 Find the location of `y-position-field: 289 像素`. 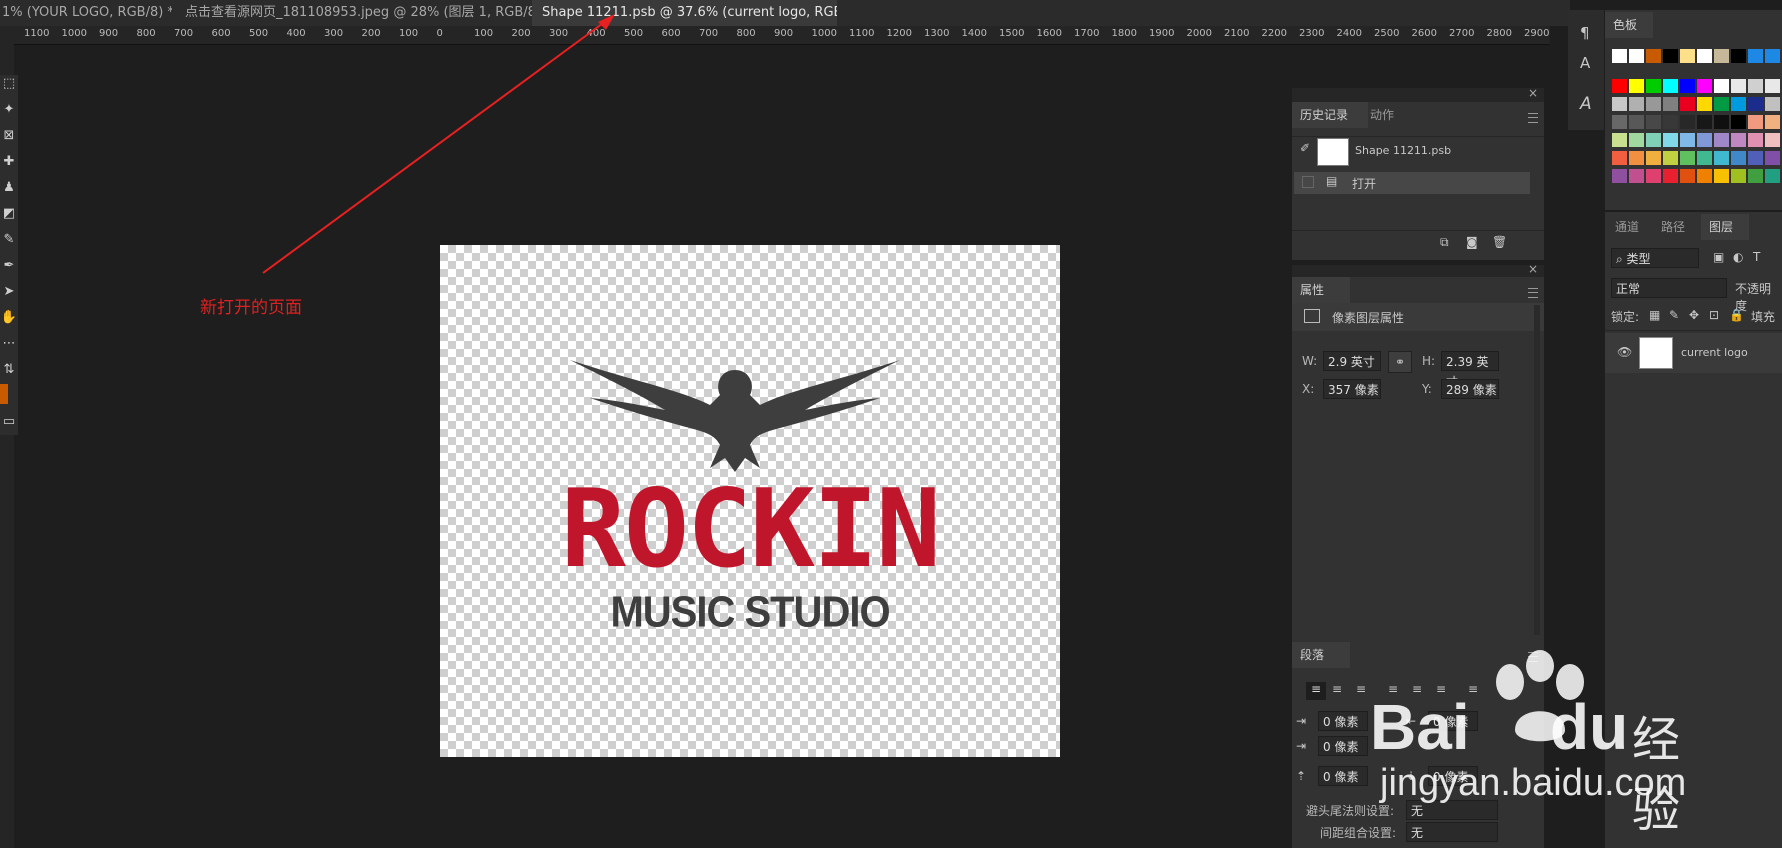

y-position-field: 289 像素 is located at coordinates (1470, 389).